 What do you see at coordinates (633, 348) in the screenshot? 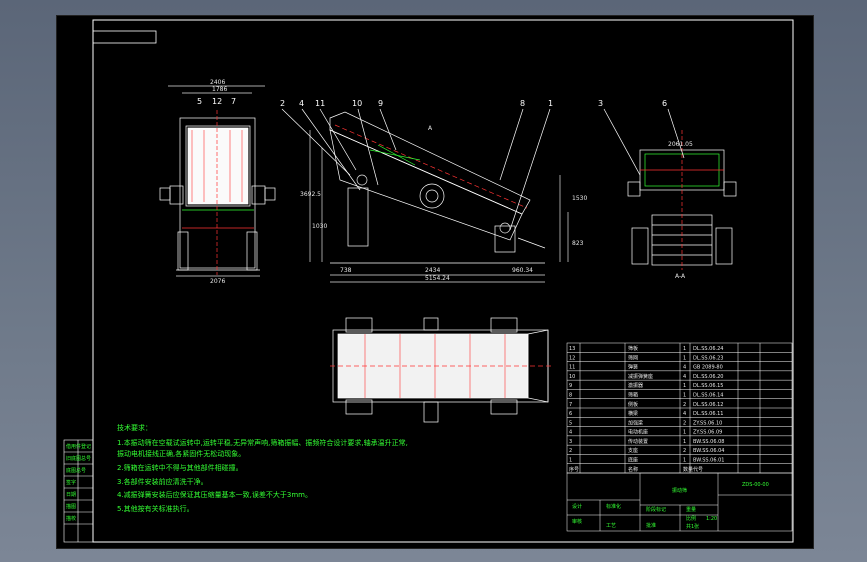
I see `parts-cell: 筛板` at bounding box center [633, 348].